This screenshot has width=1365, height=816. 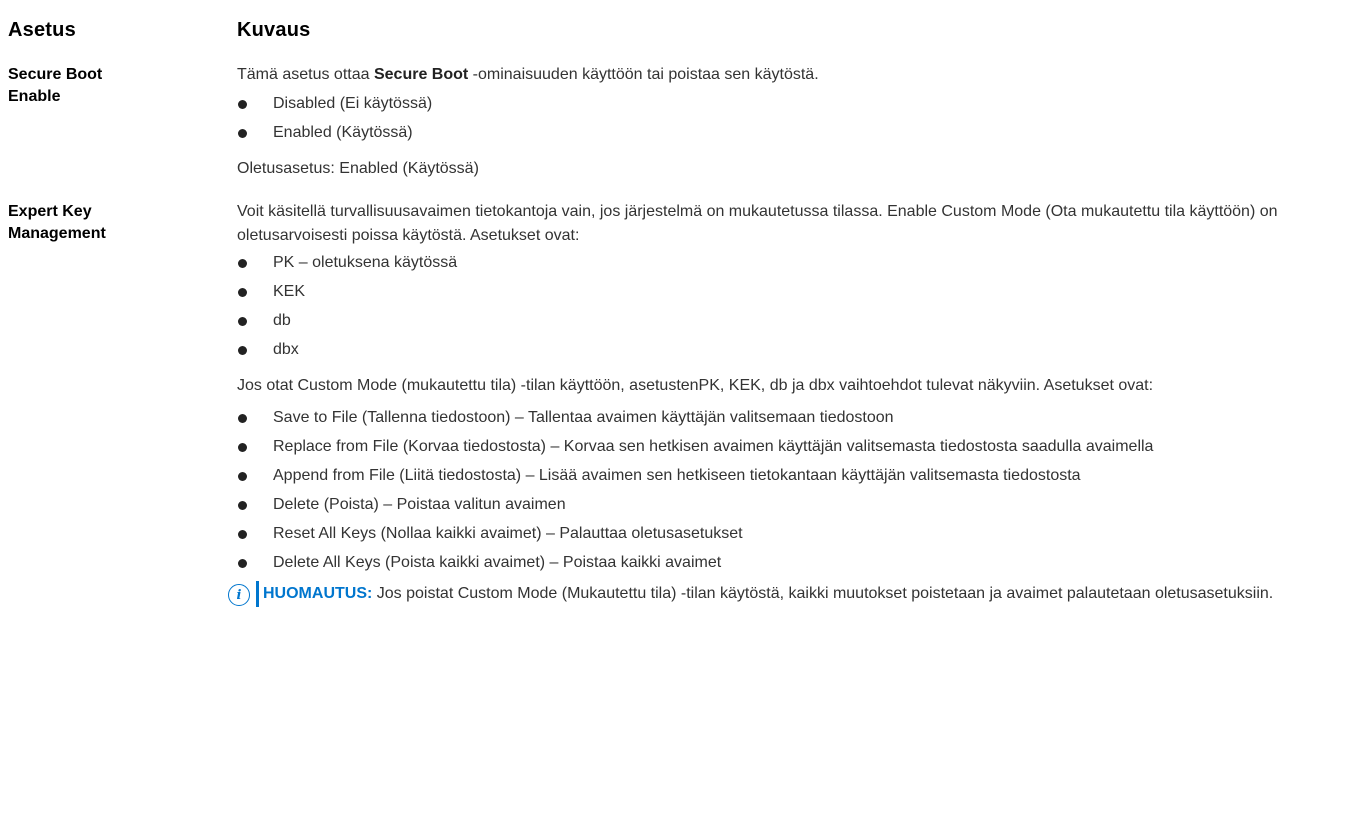 I want to click on setting-name-line1: Secure Boot, so click(x=55, y=74).